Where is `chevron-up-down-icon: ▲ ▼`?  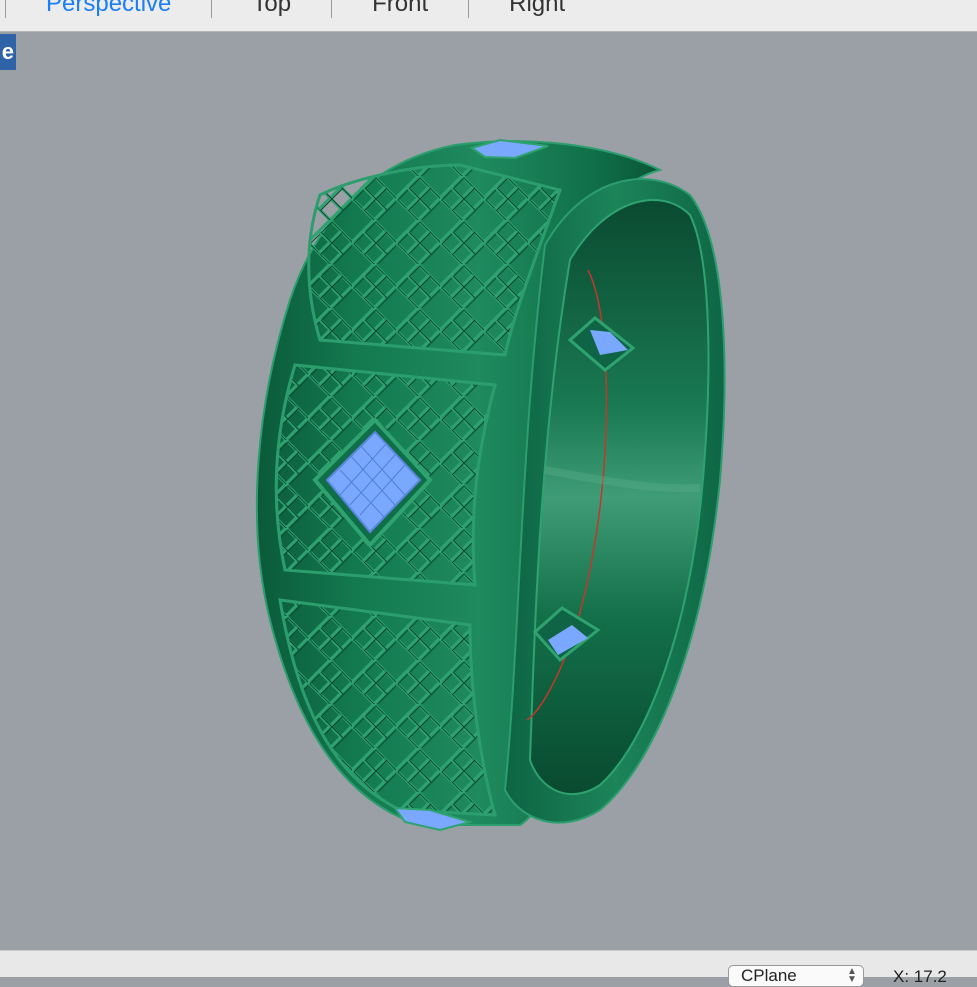 chevron-up-down-icon: ▲ ▼ is located at coordinates (852, 975).